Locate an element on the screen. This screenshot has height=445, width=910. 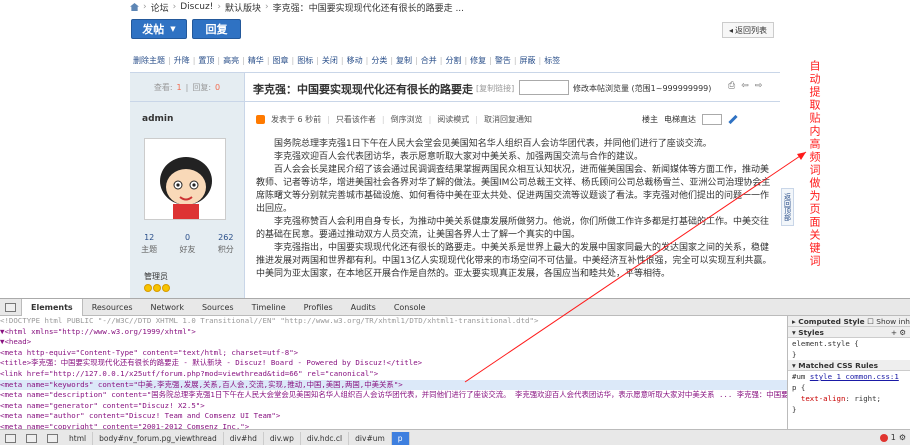
matched-rule-selector: #um style_1_common.css:1 is located at coordinates (849, 376).